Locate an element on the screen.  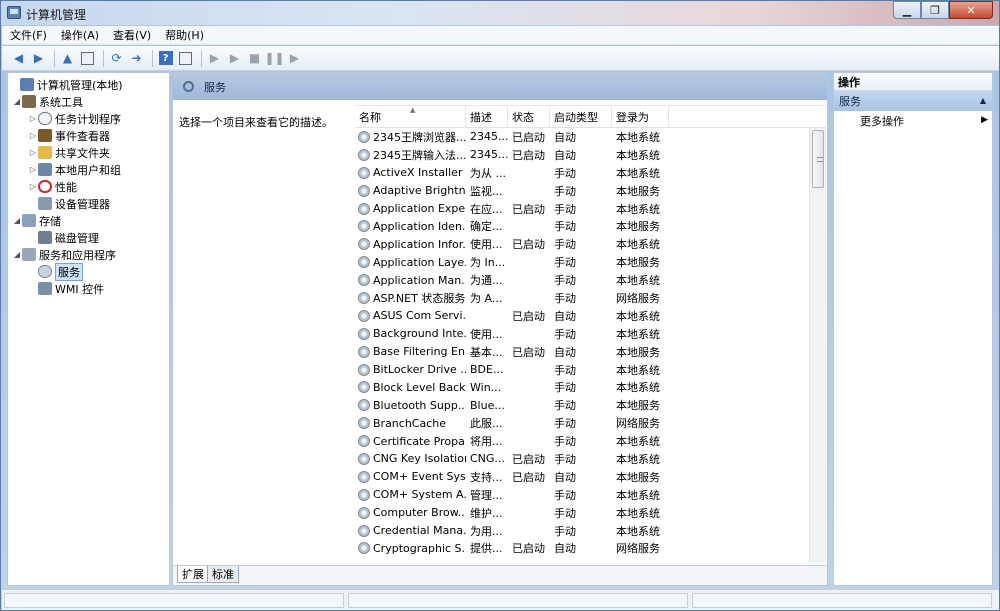
service-row: Base Filtering En... 基本... 已启动 自动 本地服务 is located at coordinates (590, 352).